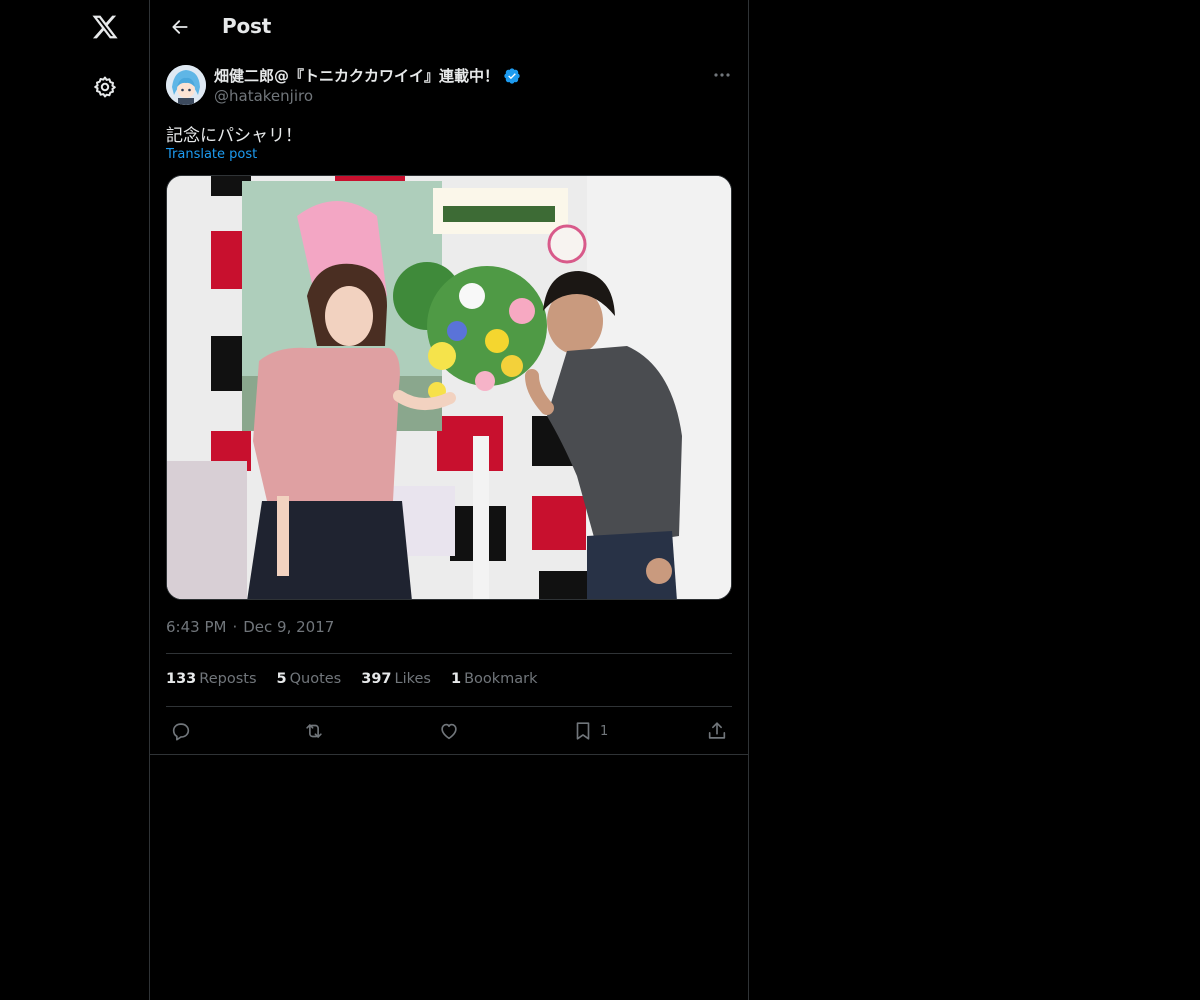 The height and width of the screenshot is (1000, 1200). I want to click on settings-button, so click(105, 87).